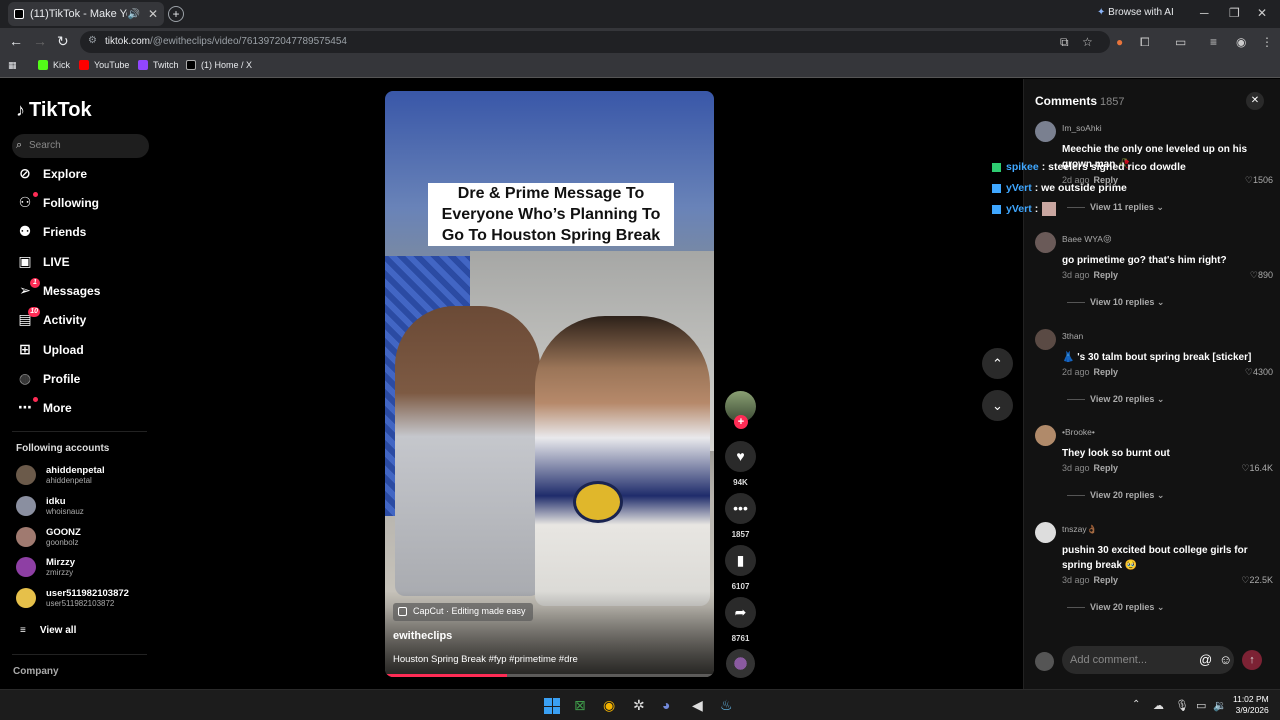  I want to click on discord-icon: ◕, so click(666, 705).